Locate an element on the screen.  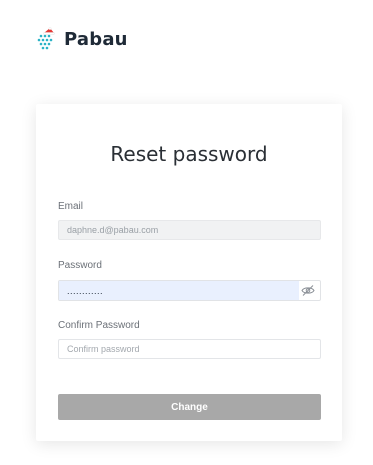
password-field-wrapper is located at coordinates (189, 290).